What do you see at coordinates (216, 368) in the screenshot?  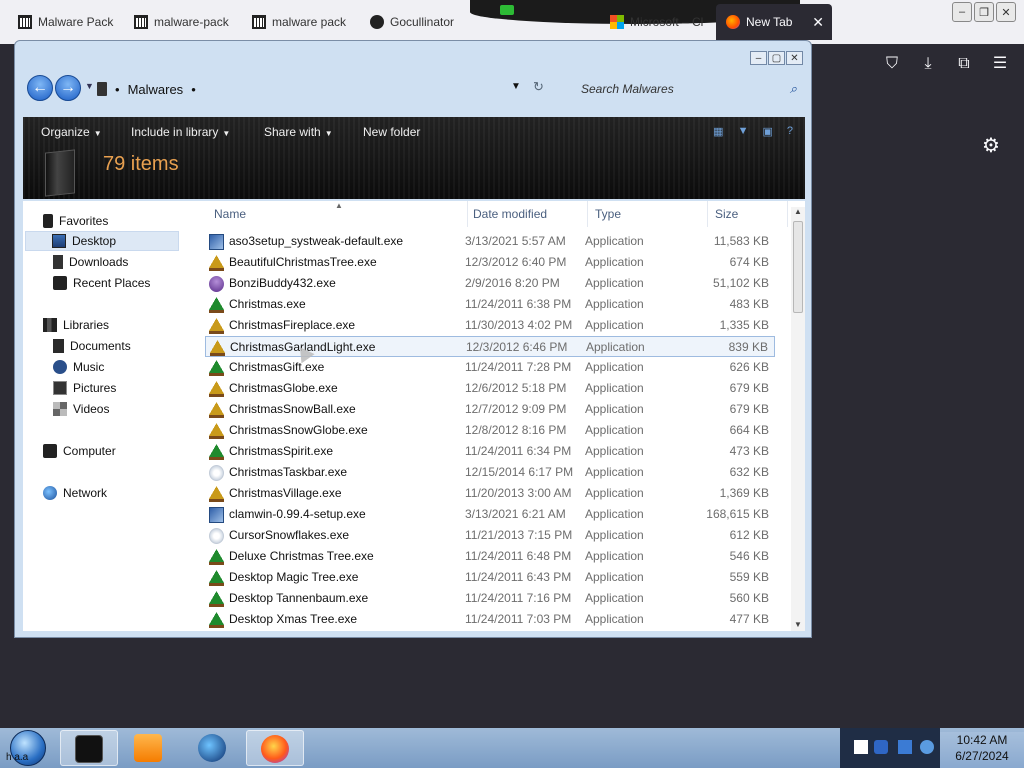 I see `tree-icon` at bounding box center [216, 368].